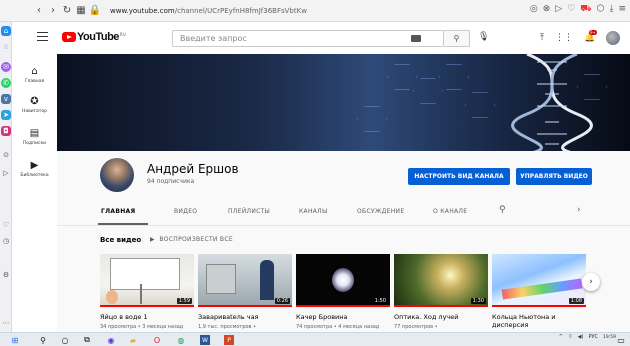 Image resolution: width=630 pixels, height=346 pixels. I want to click on stand-graphic, so click(141, 294).